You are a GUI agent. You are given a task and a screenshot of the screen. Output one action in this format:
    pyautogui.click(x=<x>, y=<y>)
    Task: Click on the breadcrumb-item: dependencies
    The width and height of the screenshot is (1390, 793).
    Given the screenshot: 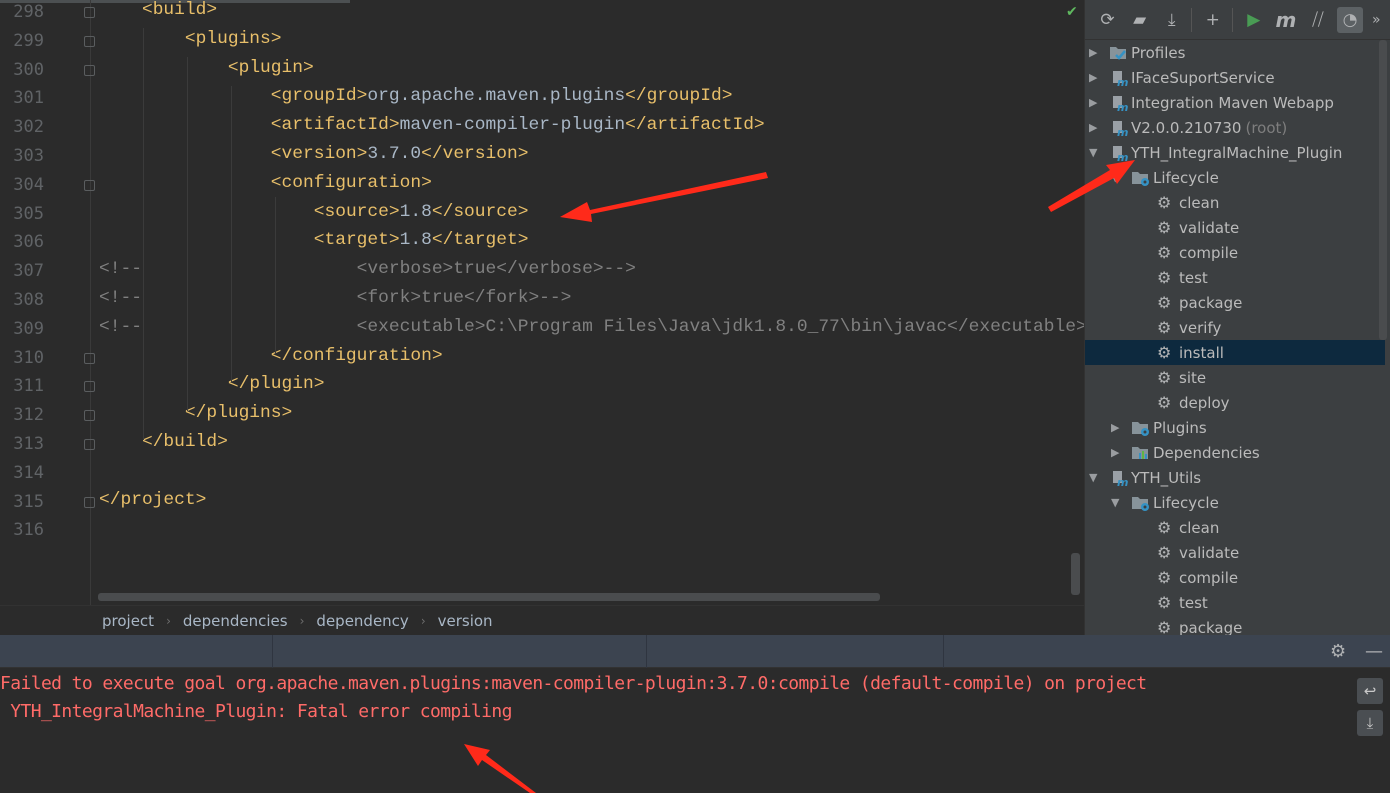 What is the action you would take?
    pyautogui.click(x=235, y=621)
    